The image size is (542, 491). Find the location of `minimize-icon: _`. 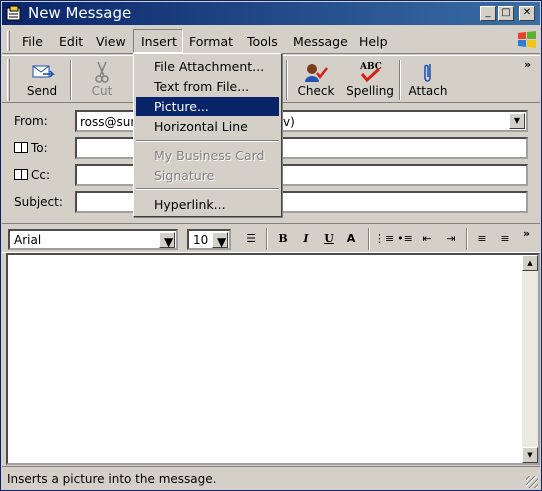

minimize-icon: _ is located at coordinates (488, 12).